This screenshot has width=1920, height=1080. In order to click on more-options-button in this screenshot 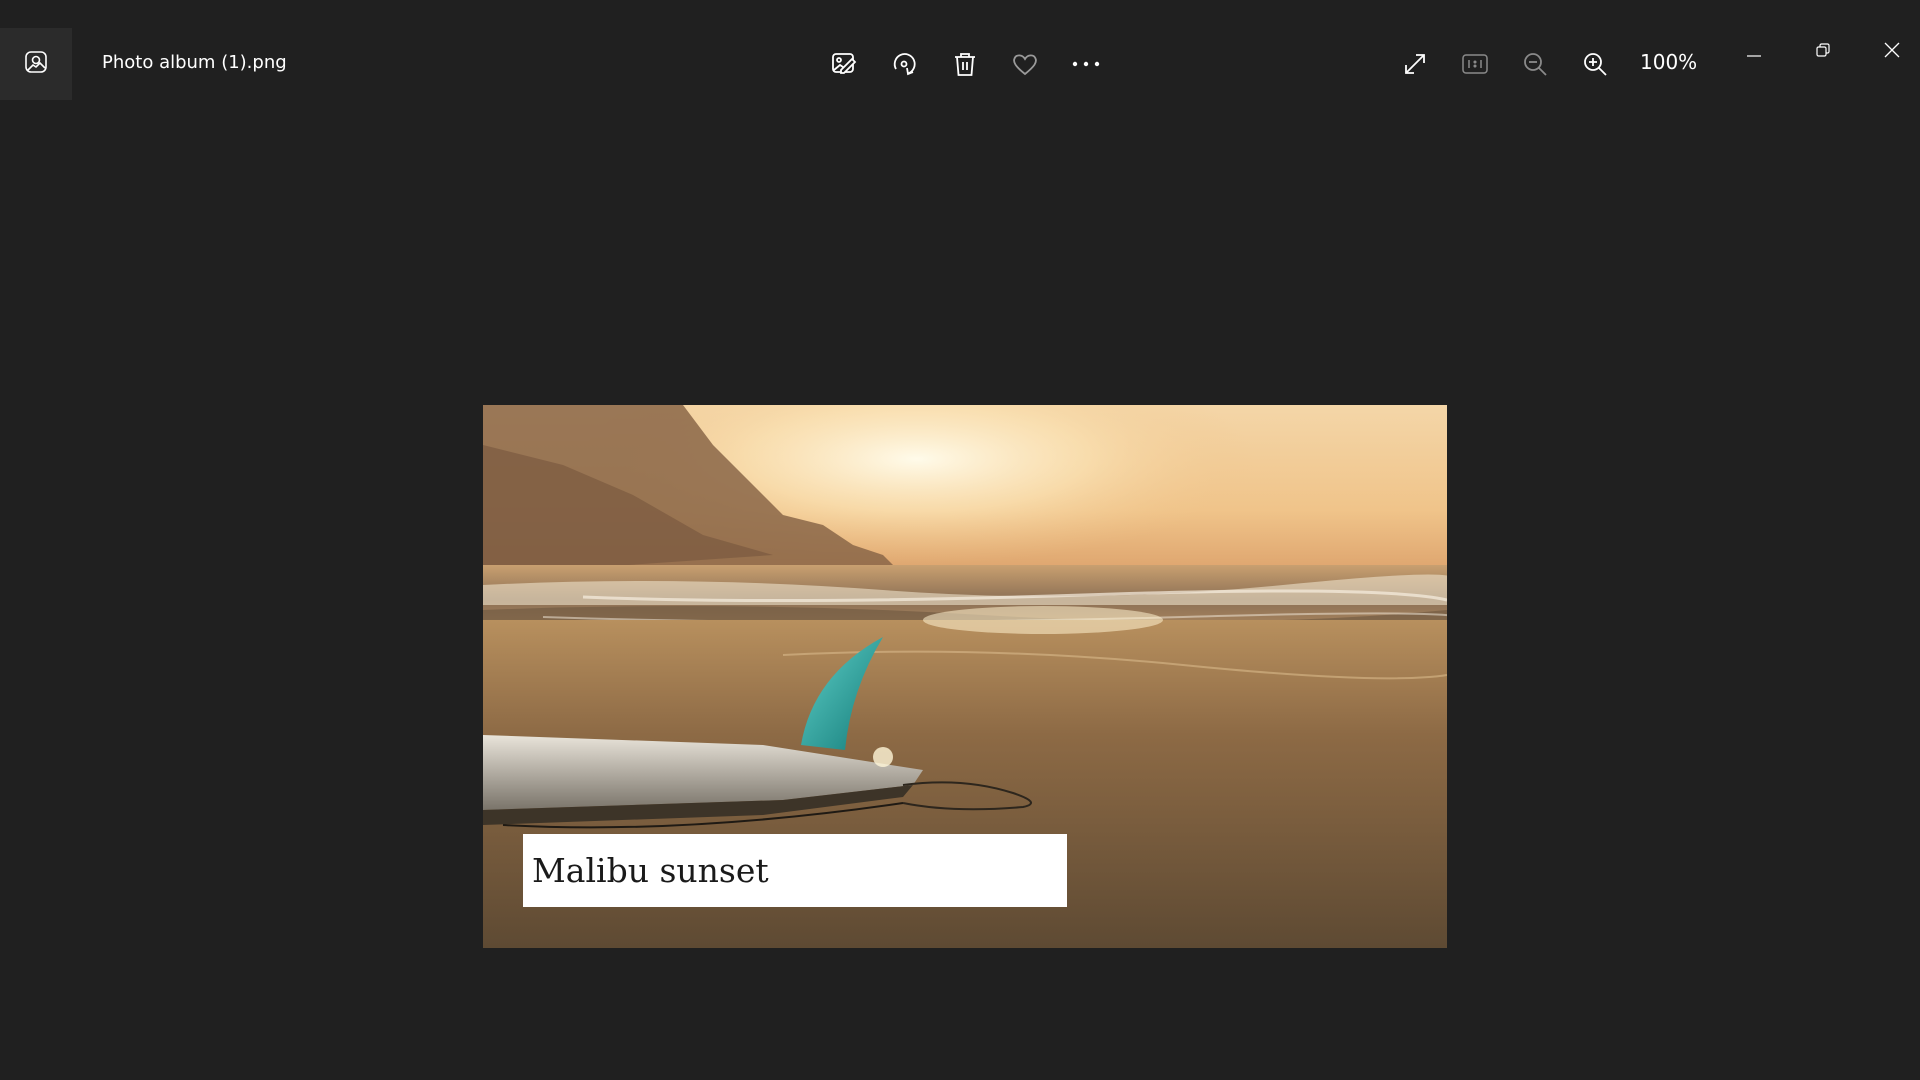, I will do `click(1086, 64)`.